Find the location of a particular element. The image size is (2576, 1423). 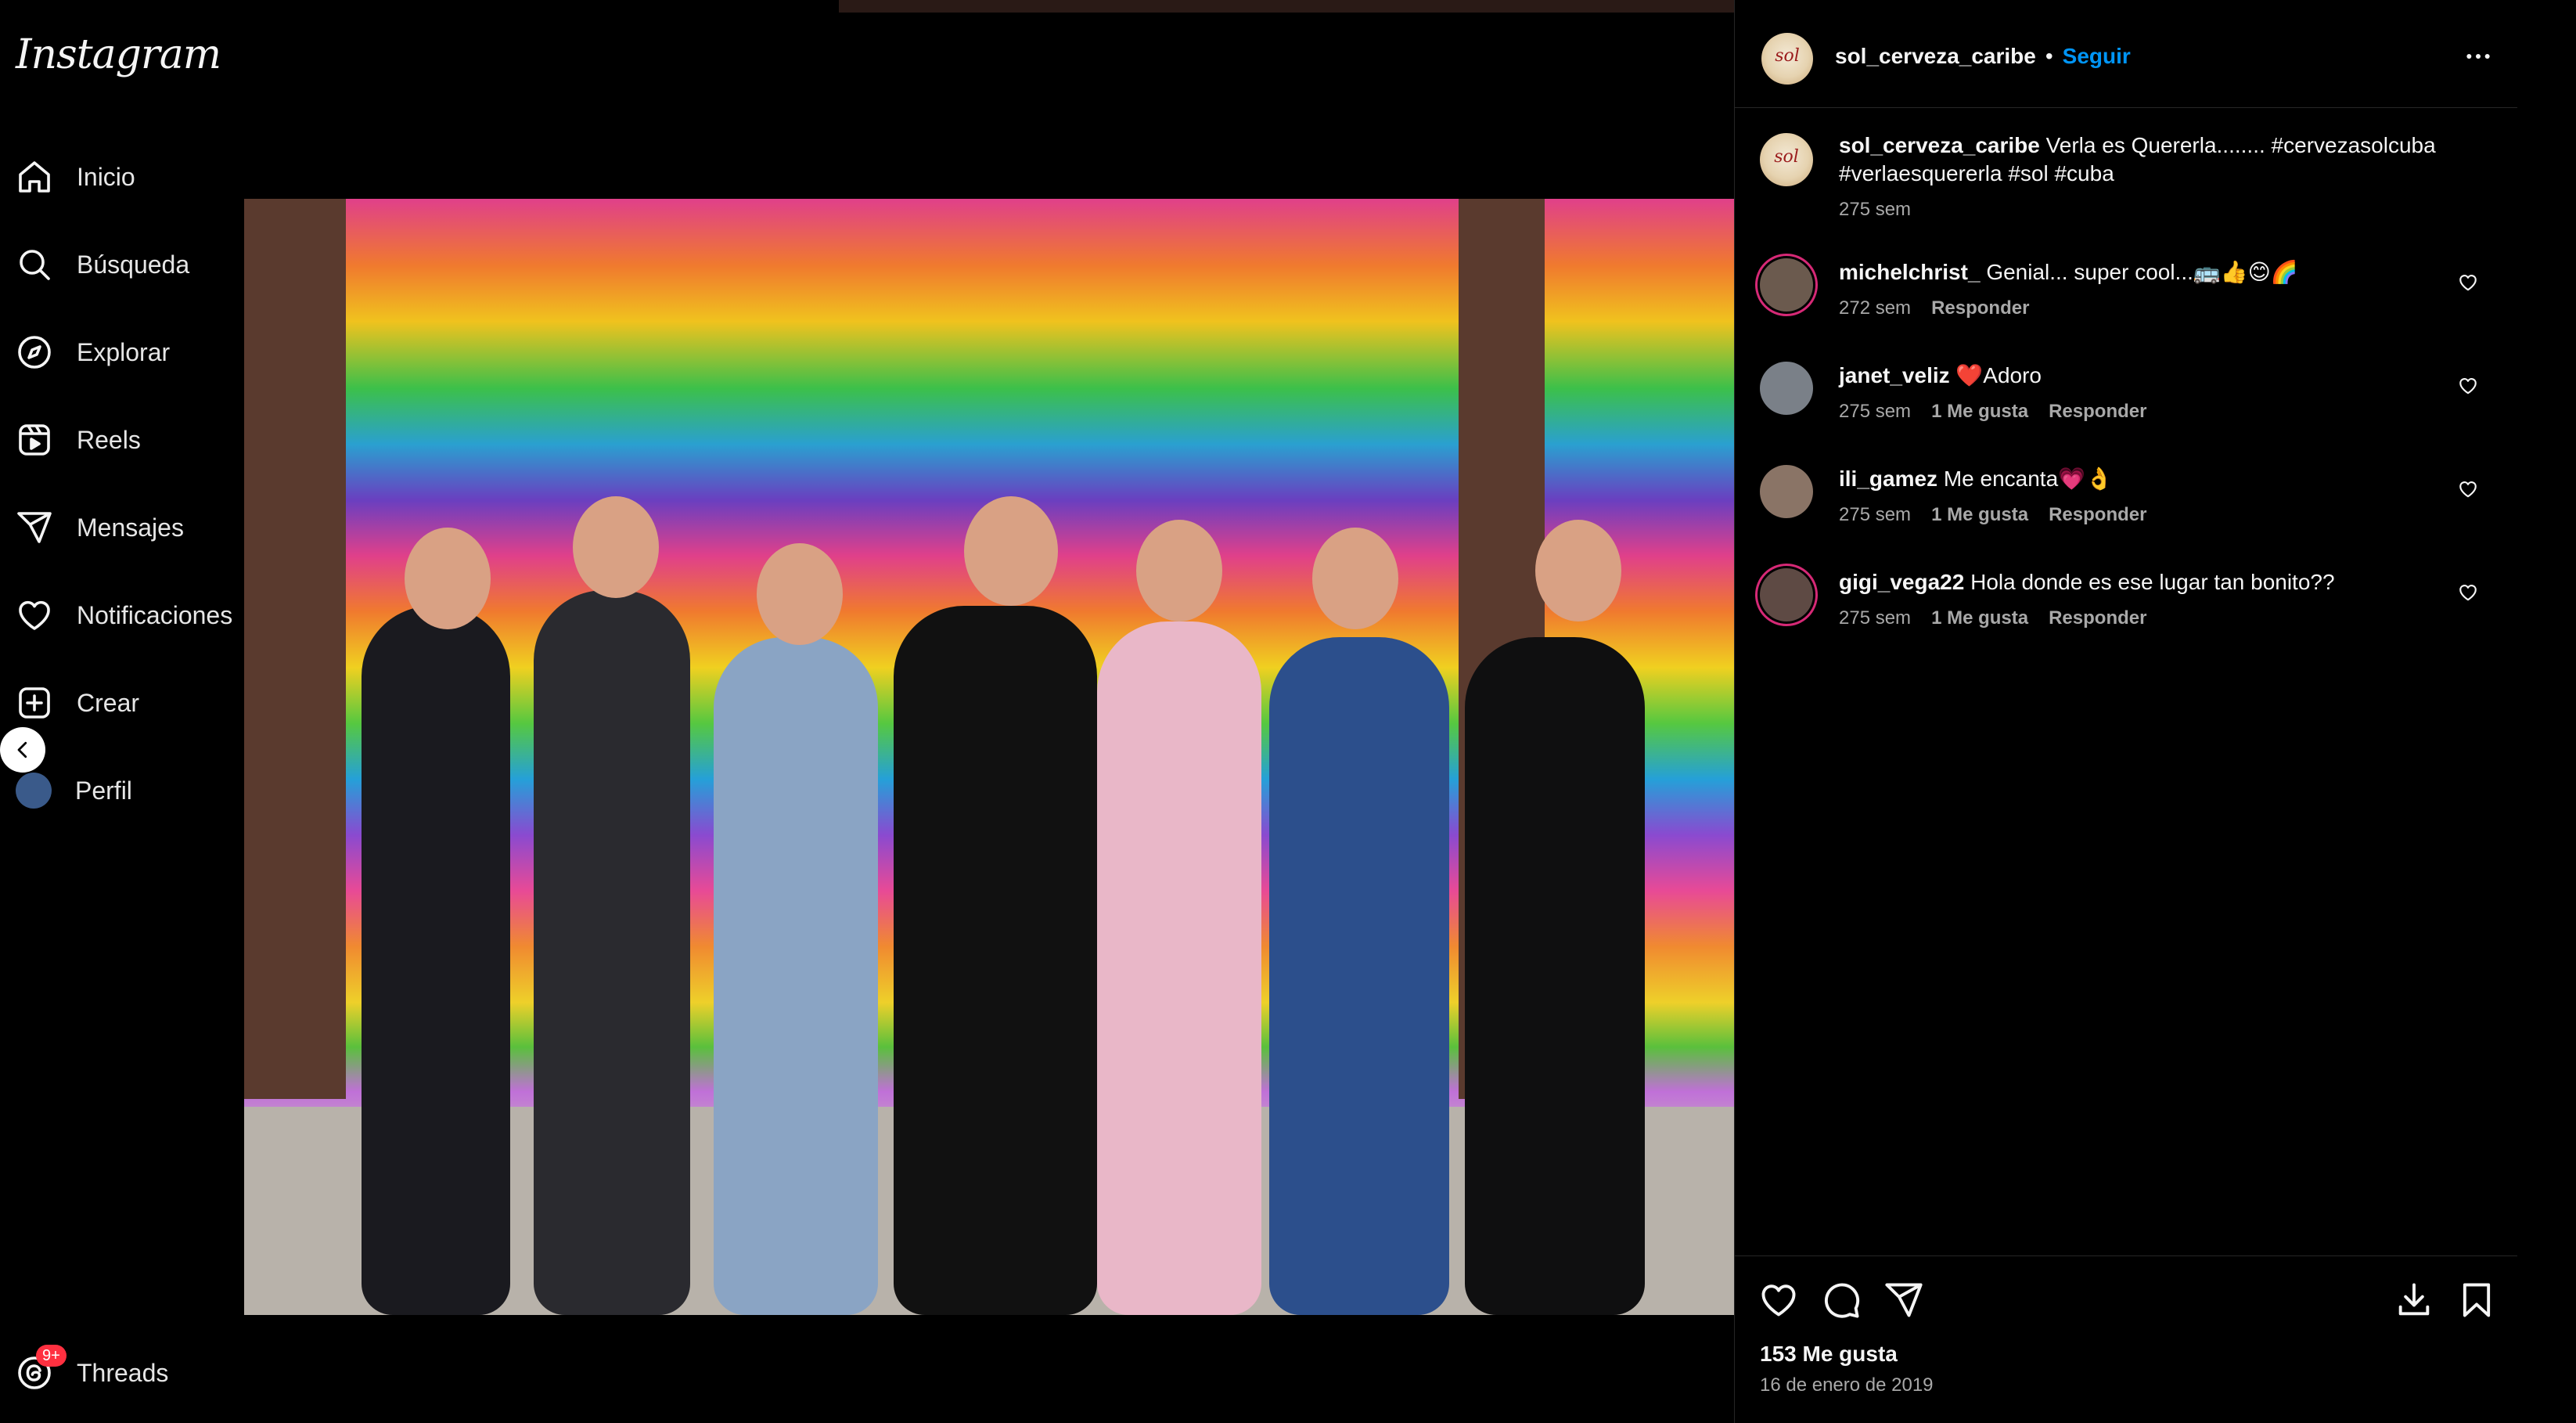

comment-icon is located at coordinates (1842, 1300).